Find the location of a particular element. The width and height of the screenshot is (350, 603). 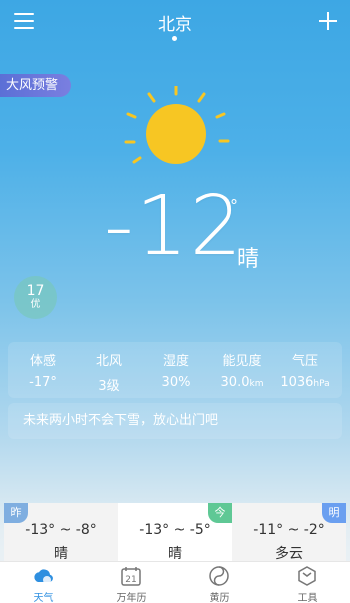

detail-feels-like: 体感 -17° is located at coordinates (43, 366).